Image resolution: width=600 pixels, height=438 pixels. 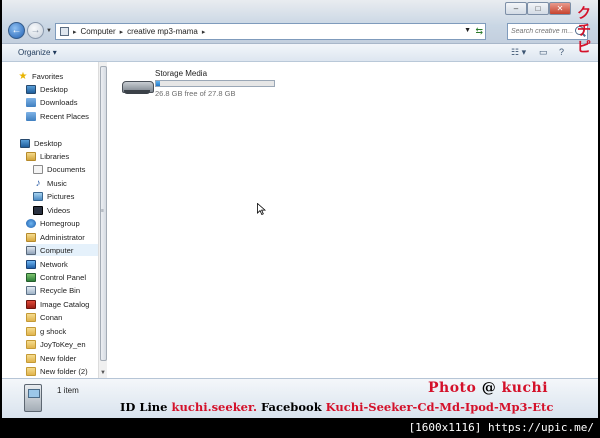 I want to click on facebook-label: Facebook, so click(x=291, y=407).